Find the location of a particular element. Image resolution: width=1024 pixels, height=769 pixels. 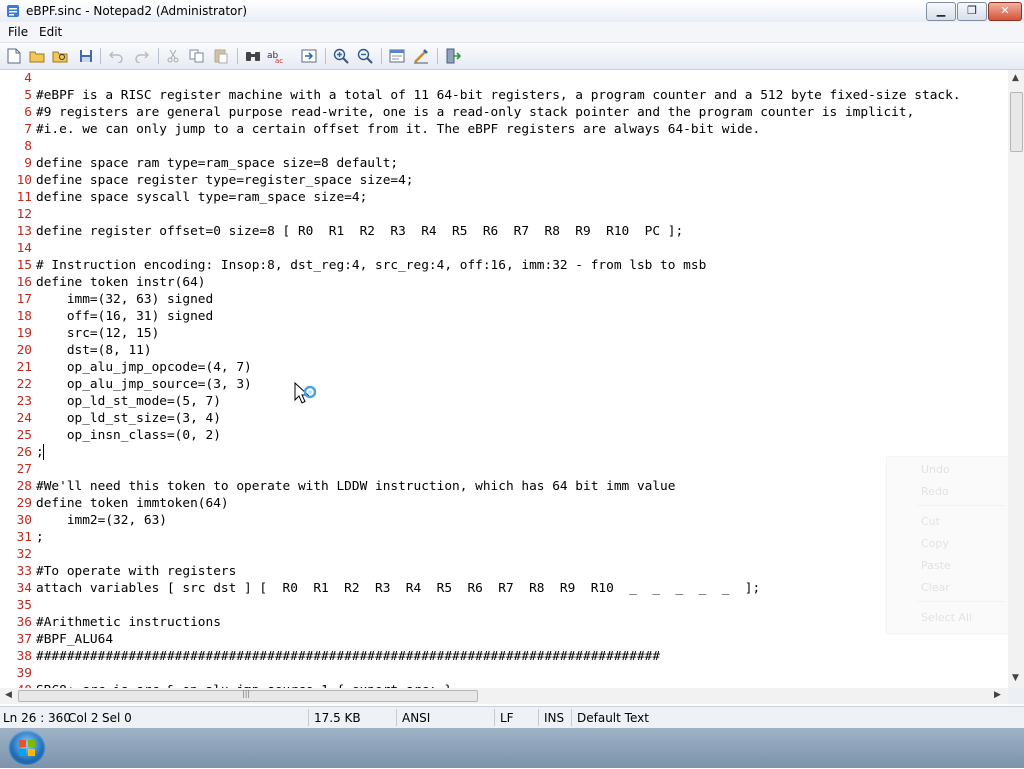

find-button is located at coordinates (253, 56).